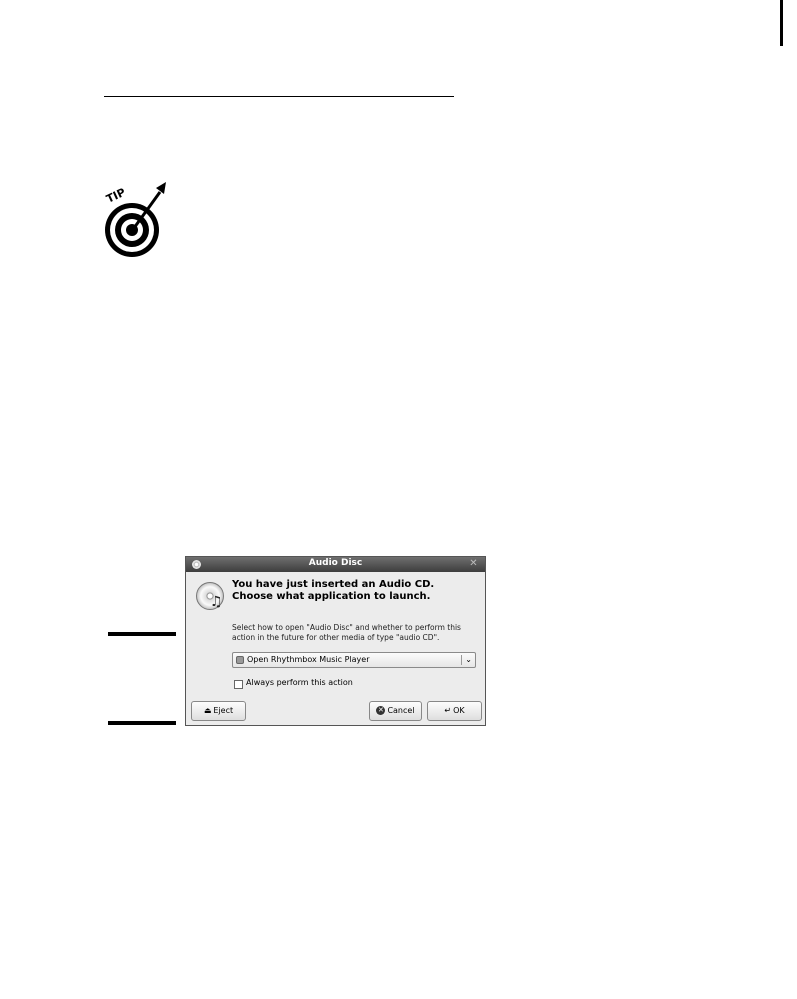 The width and height of the screenshot is (797, 999). I want to click on dialog-titlebar: Audio Disc ✕, so click(335, 564).